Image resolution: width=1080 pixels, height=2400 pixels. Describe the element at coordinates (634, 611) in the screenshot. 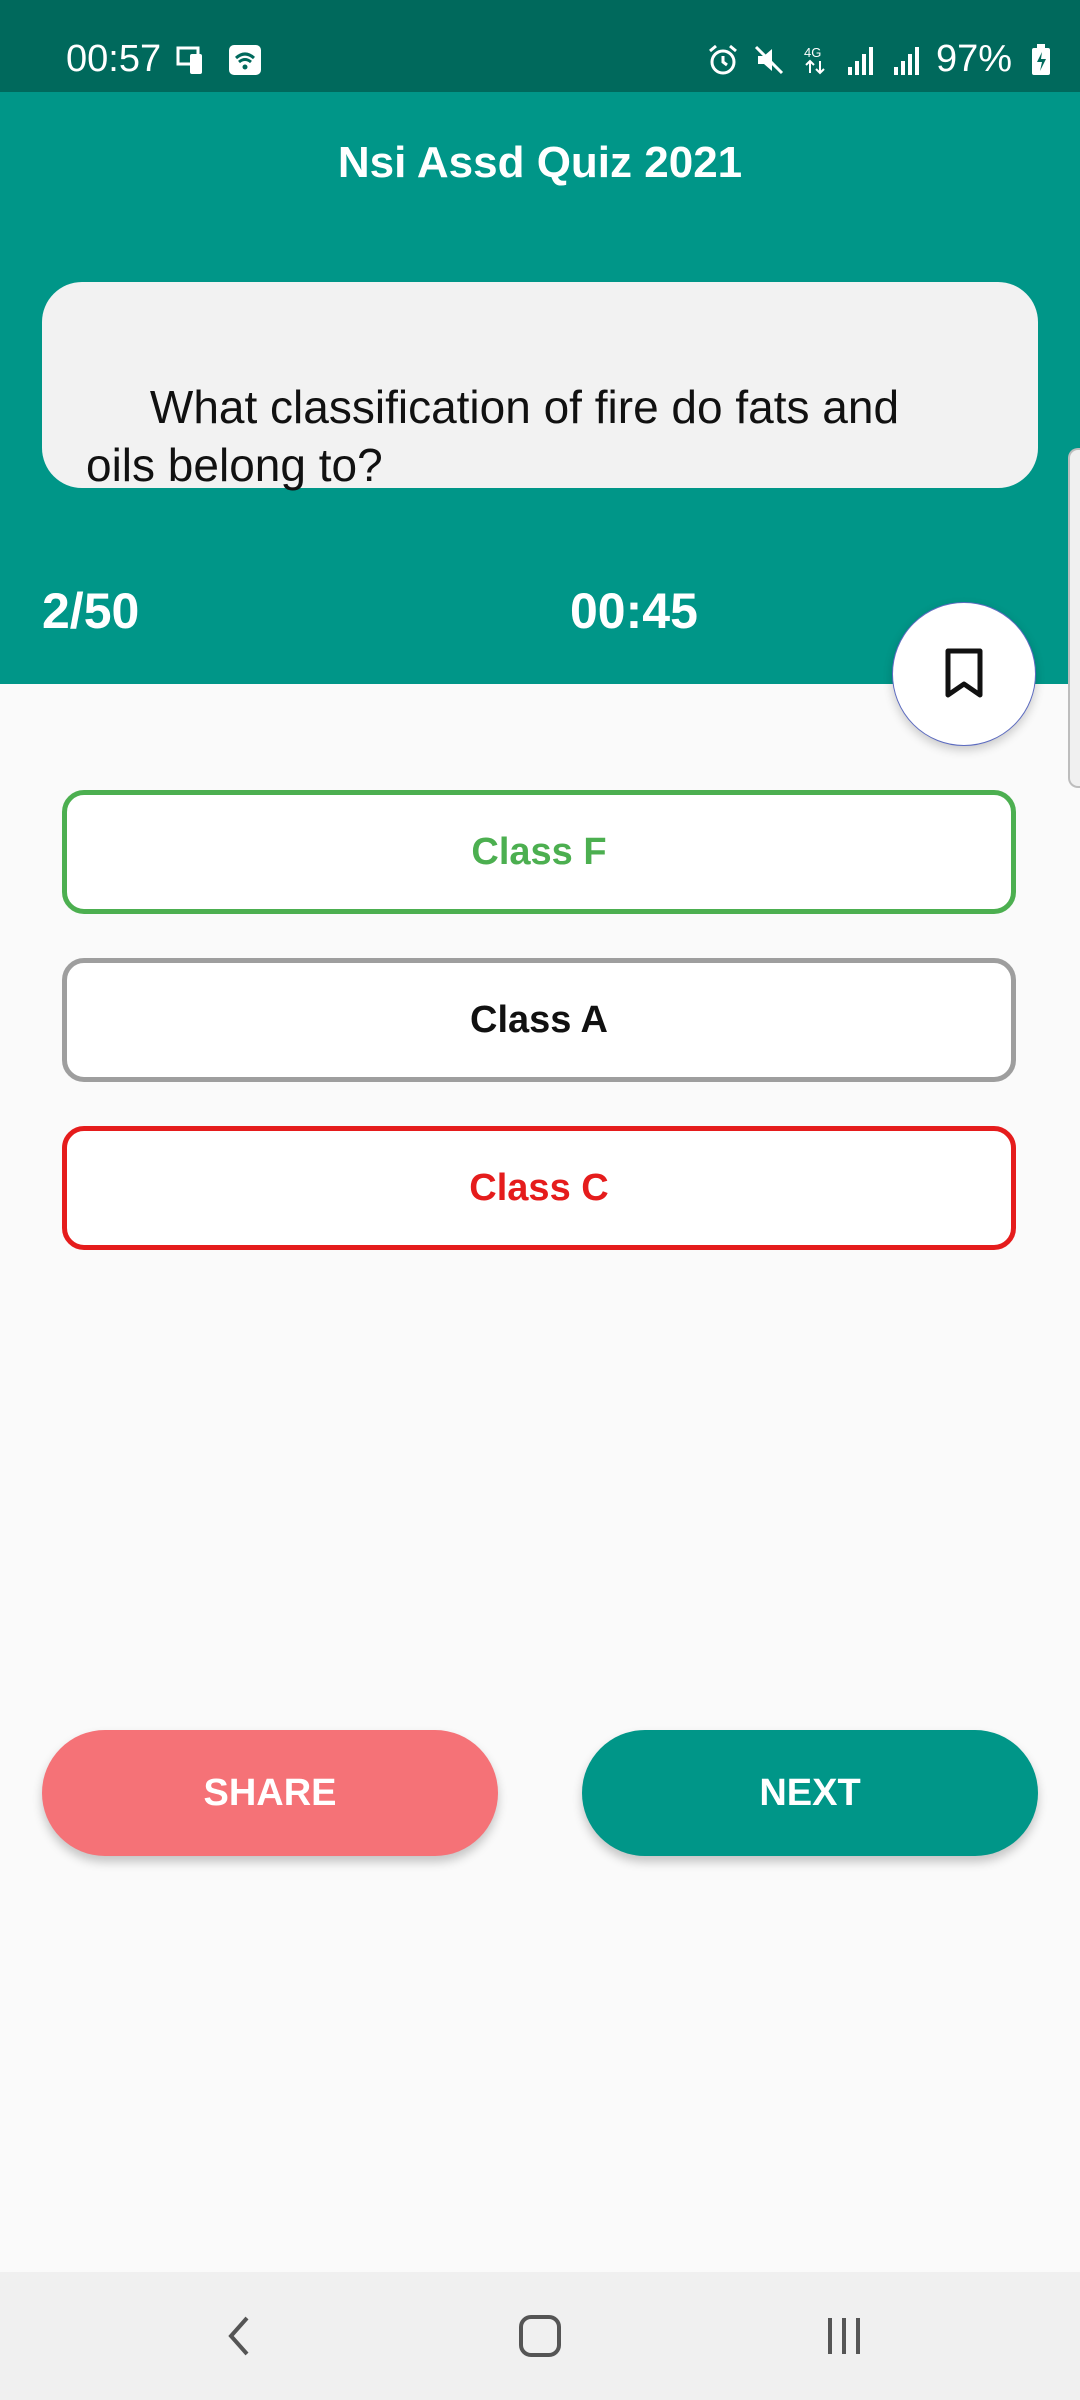

I see `quiz-timer: 00:45` at that location.